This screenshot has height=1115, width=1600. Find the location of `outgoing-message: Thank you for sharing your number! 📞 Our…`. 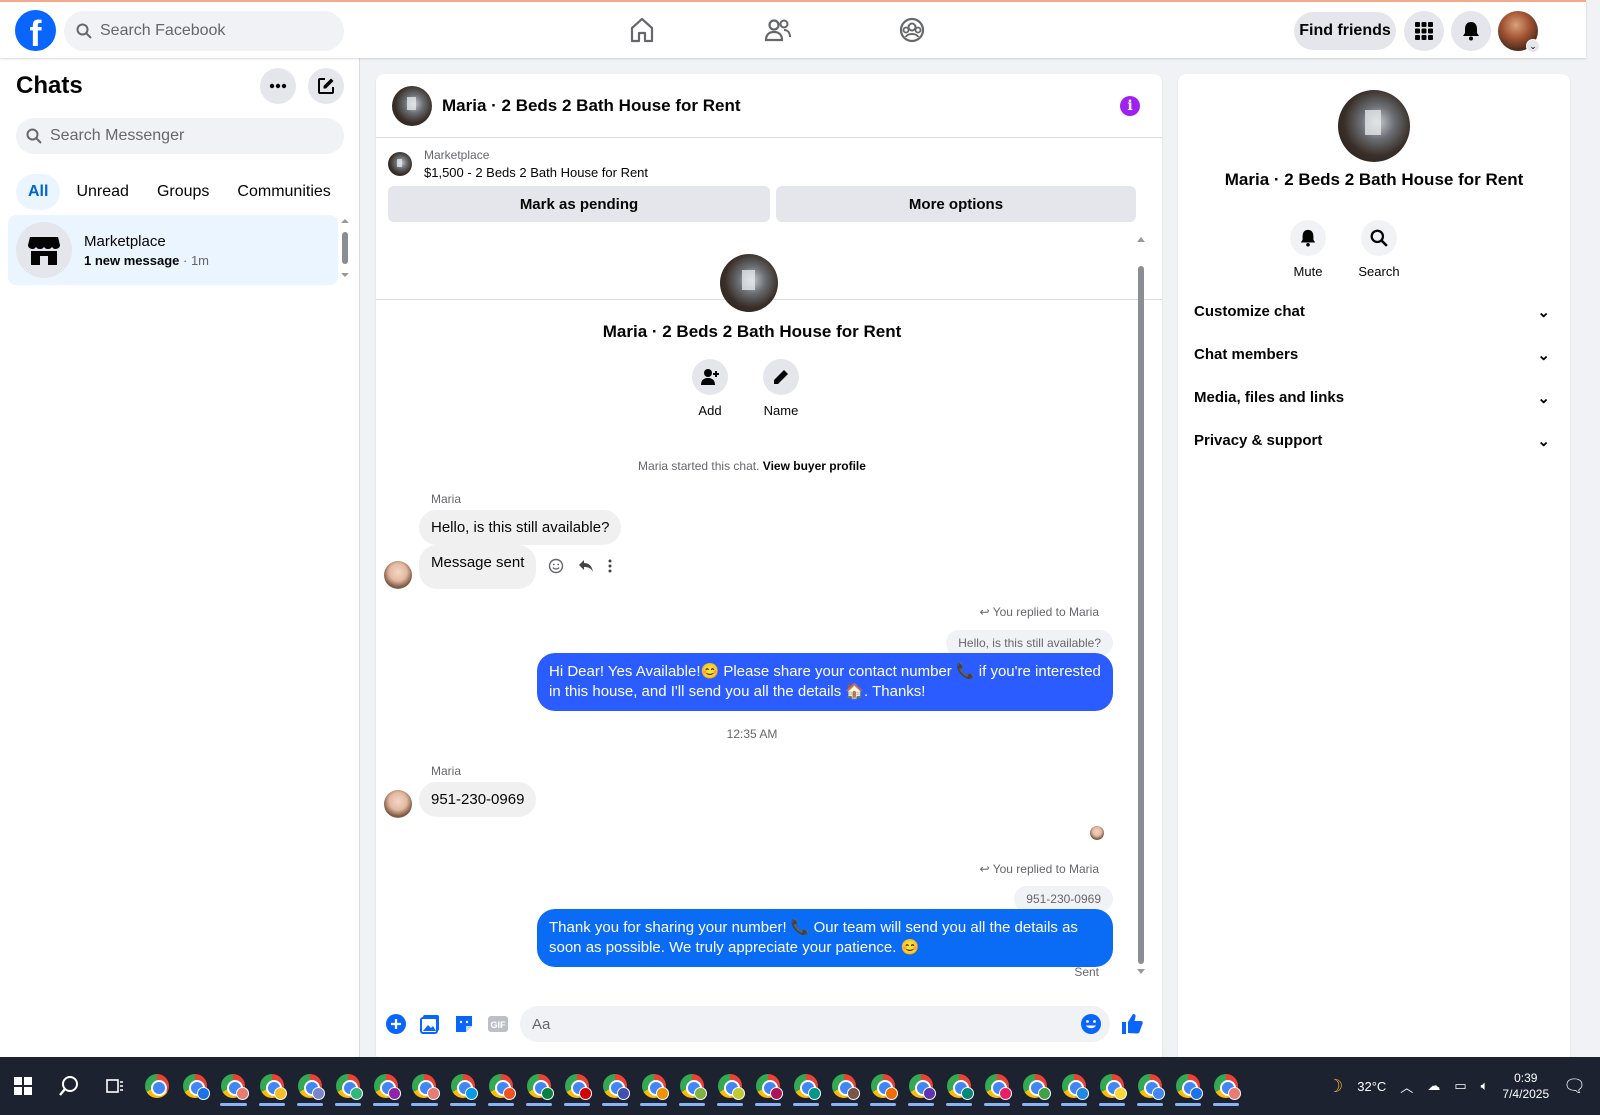

outgoing-message: Thank you for sharing your number! 📞 Our… is located at coordinates (825, 938).